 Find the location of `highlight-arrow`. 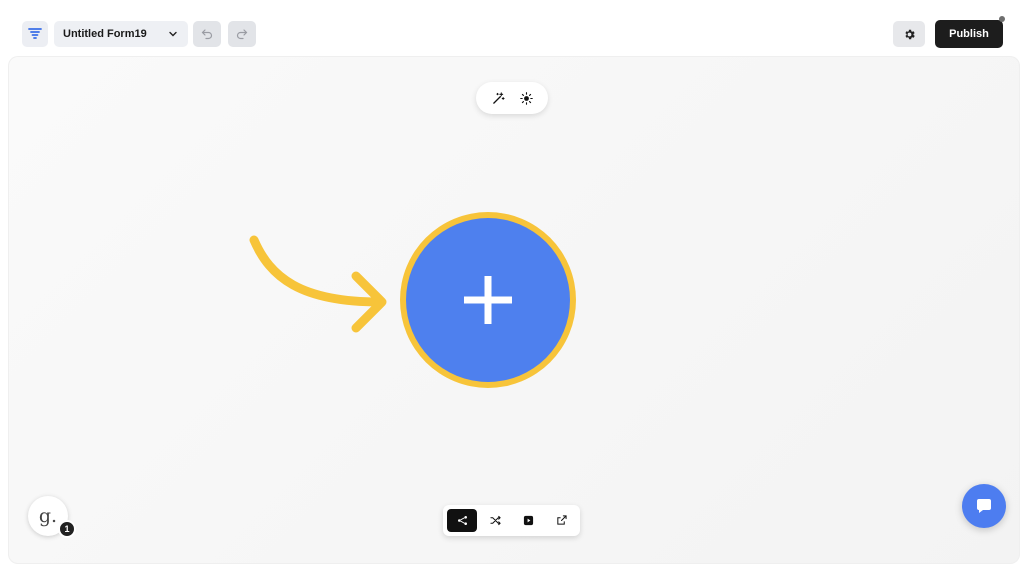

highlight-arrow is located at coordinates (318, 284).